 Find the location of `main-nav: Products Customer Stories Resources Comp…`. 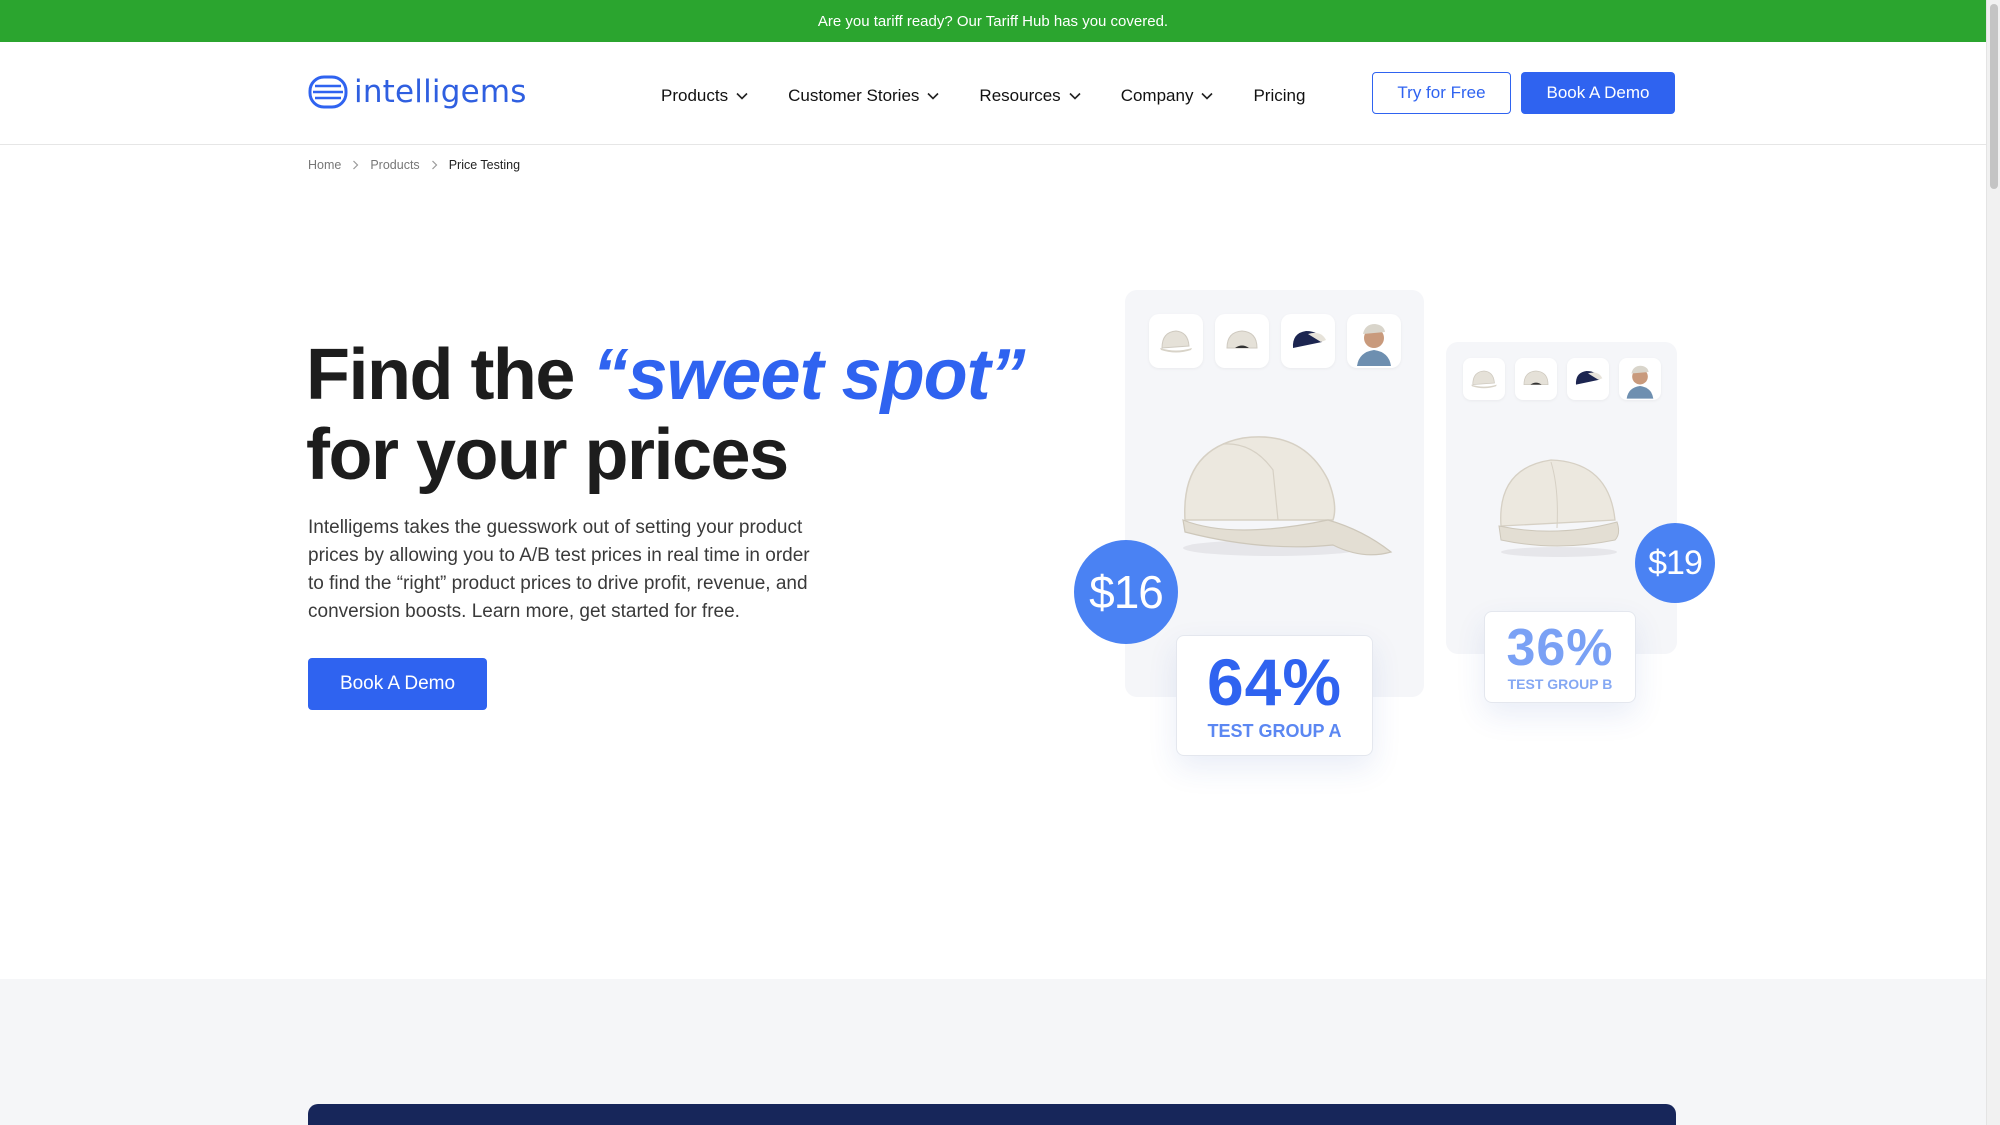

main-nav: Products Customer Stories Resources Comp… is located at coordinates (983, 96).